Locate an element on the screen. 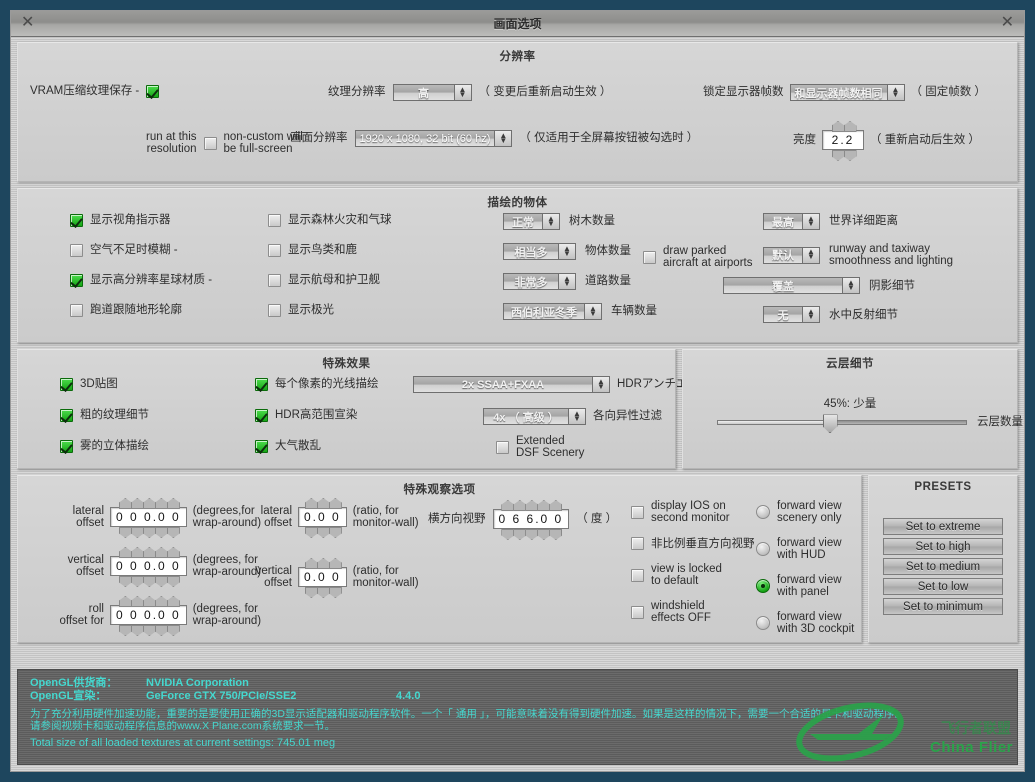 This screenshot has width=1035, height=782. aniso-dropdown: 4x （ 高级 ） ▲ ▼ is located at coordinates (534, 416).